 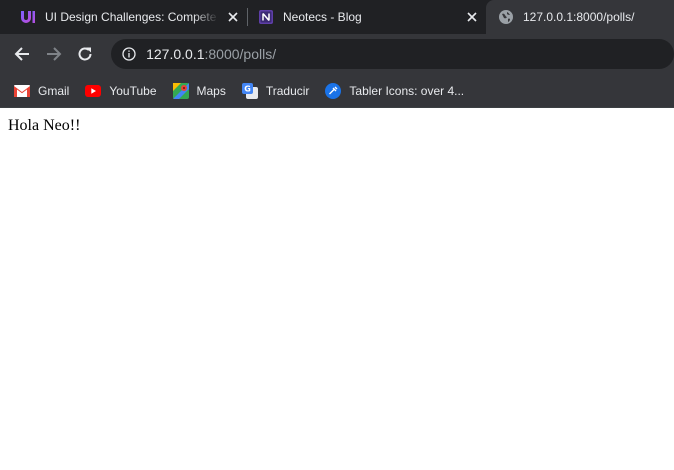 I want to click on bookmark-label: Traducir, so click(x=287, y=90).